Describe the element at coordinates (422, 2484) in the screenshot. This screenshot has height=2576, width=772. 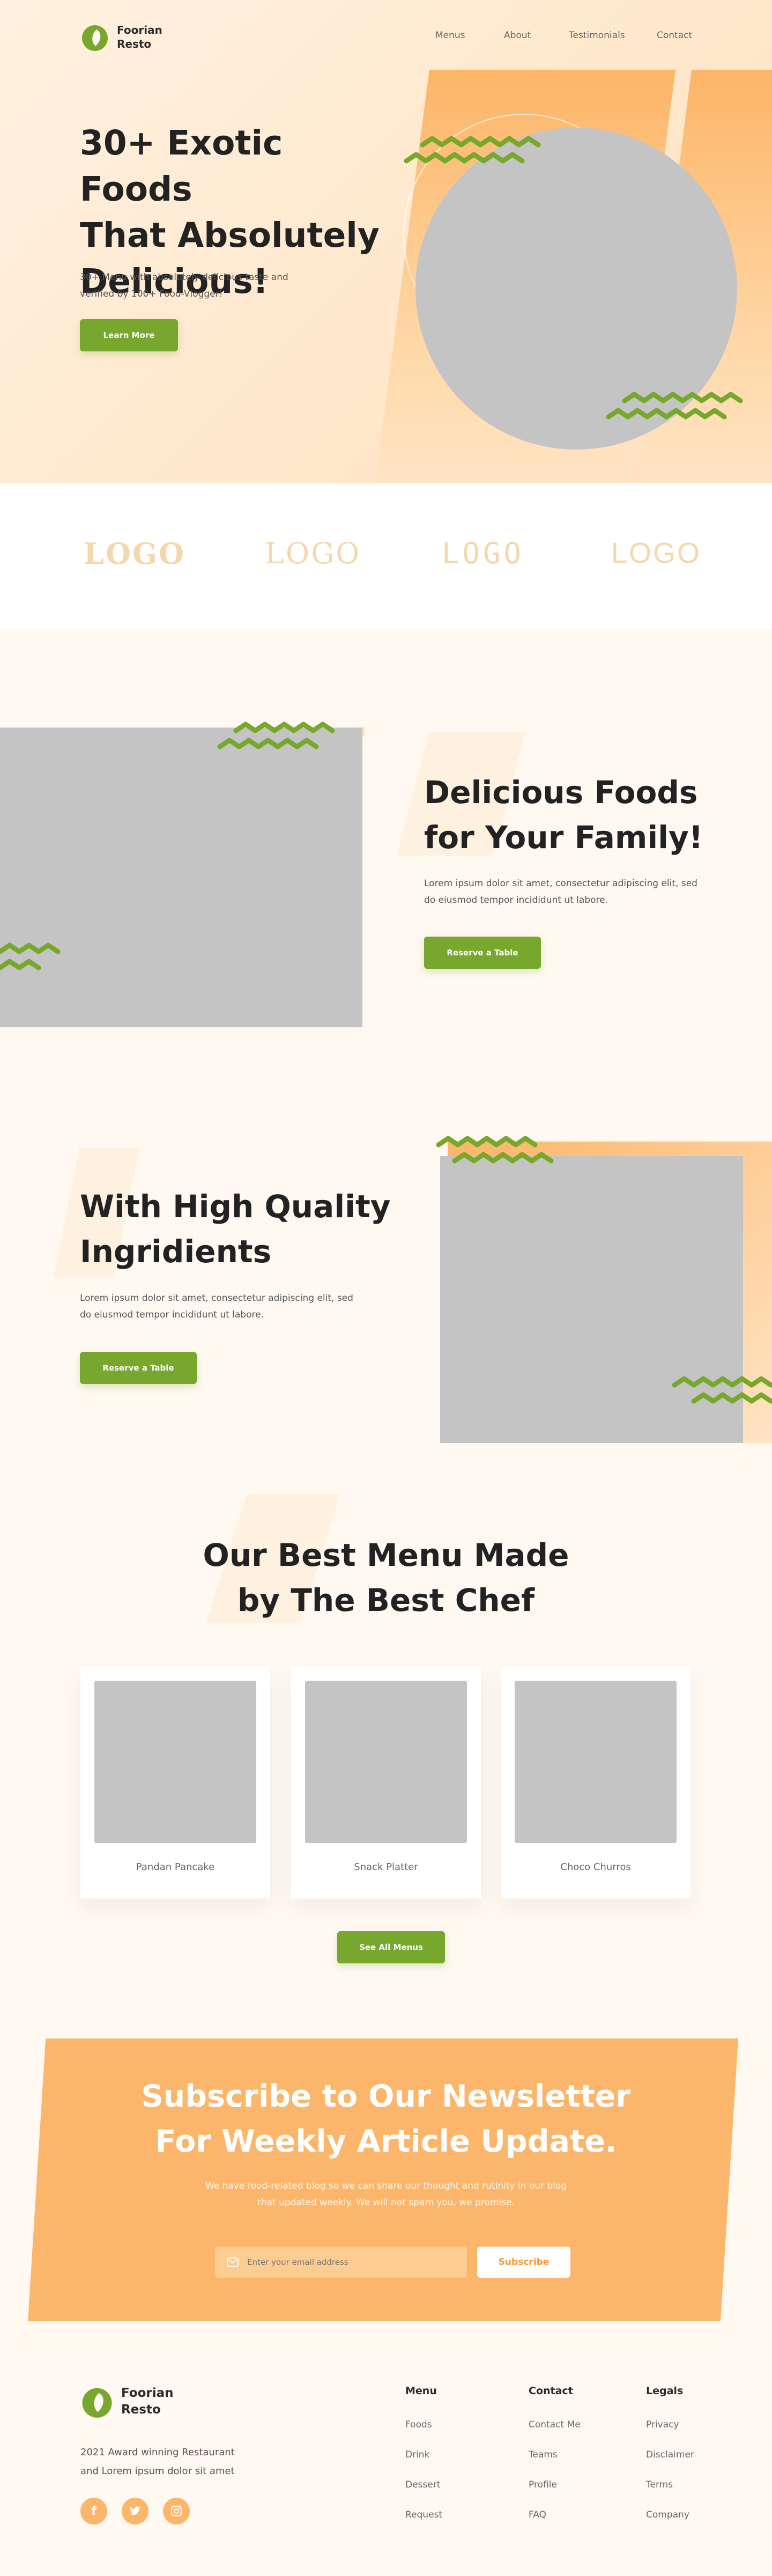
I see `footer-link: Dessert` at that location.